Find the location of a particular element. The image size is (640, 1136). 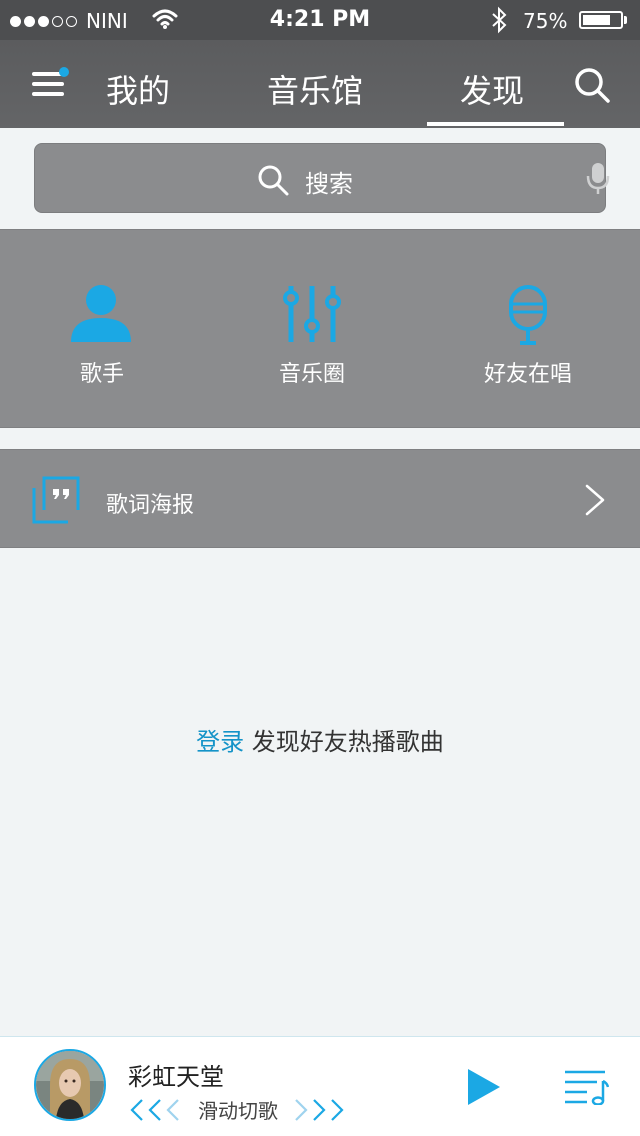

quote-icon is located at coordinates (56, 500).